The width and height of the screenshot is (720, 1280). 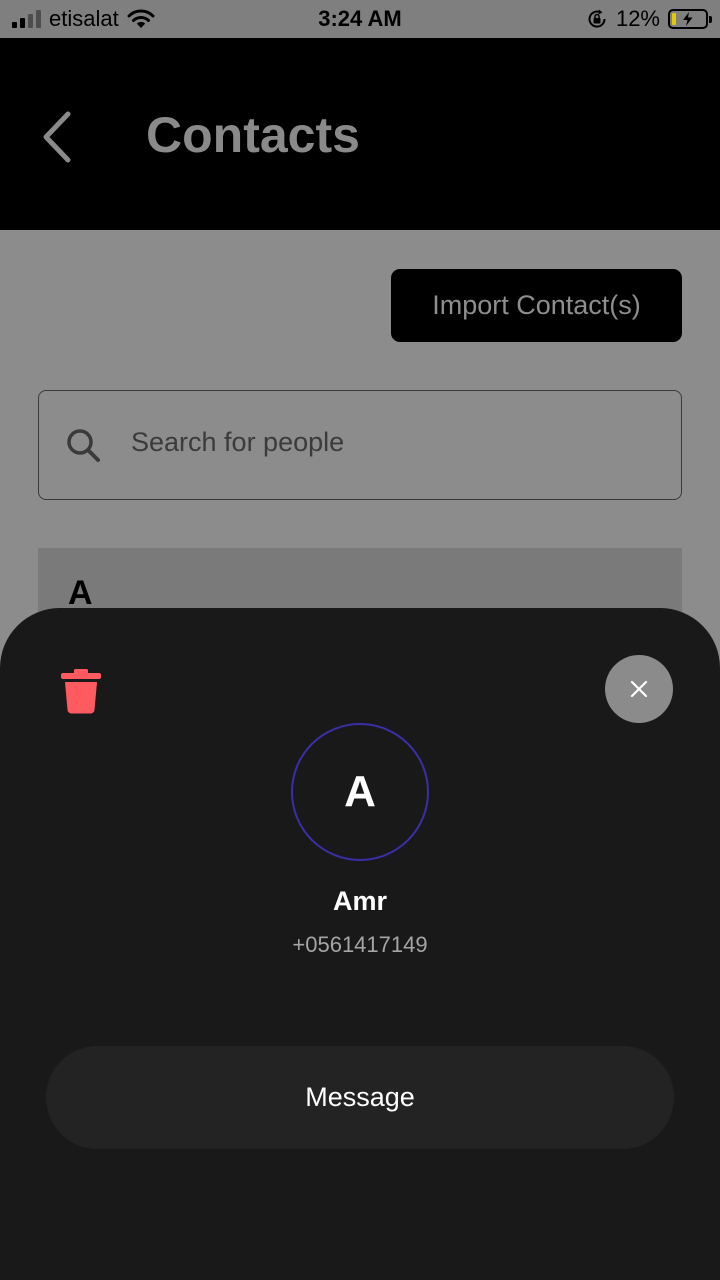 I want to click on page-title: Contacts, so click(x=253, y=135).